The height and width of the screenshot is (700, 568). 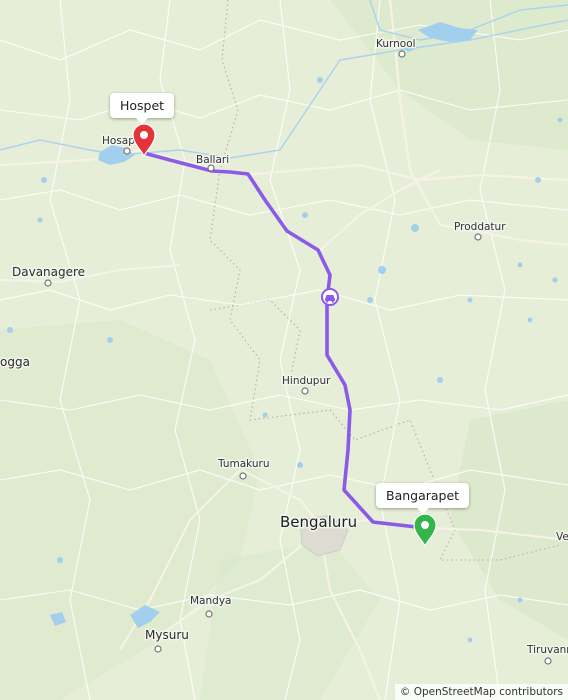 I want to click on place-label-hindupur: Hindupur, so click(x=306, y=381).